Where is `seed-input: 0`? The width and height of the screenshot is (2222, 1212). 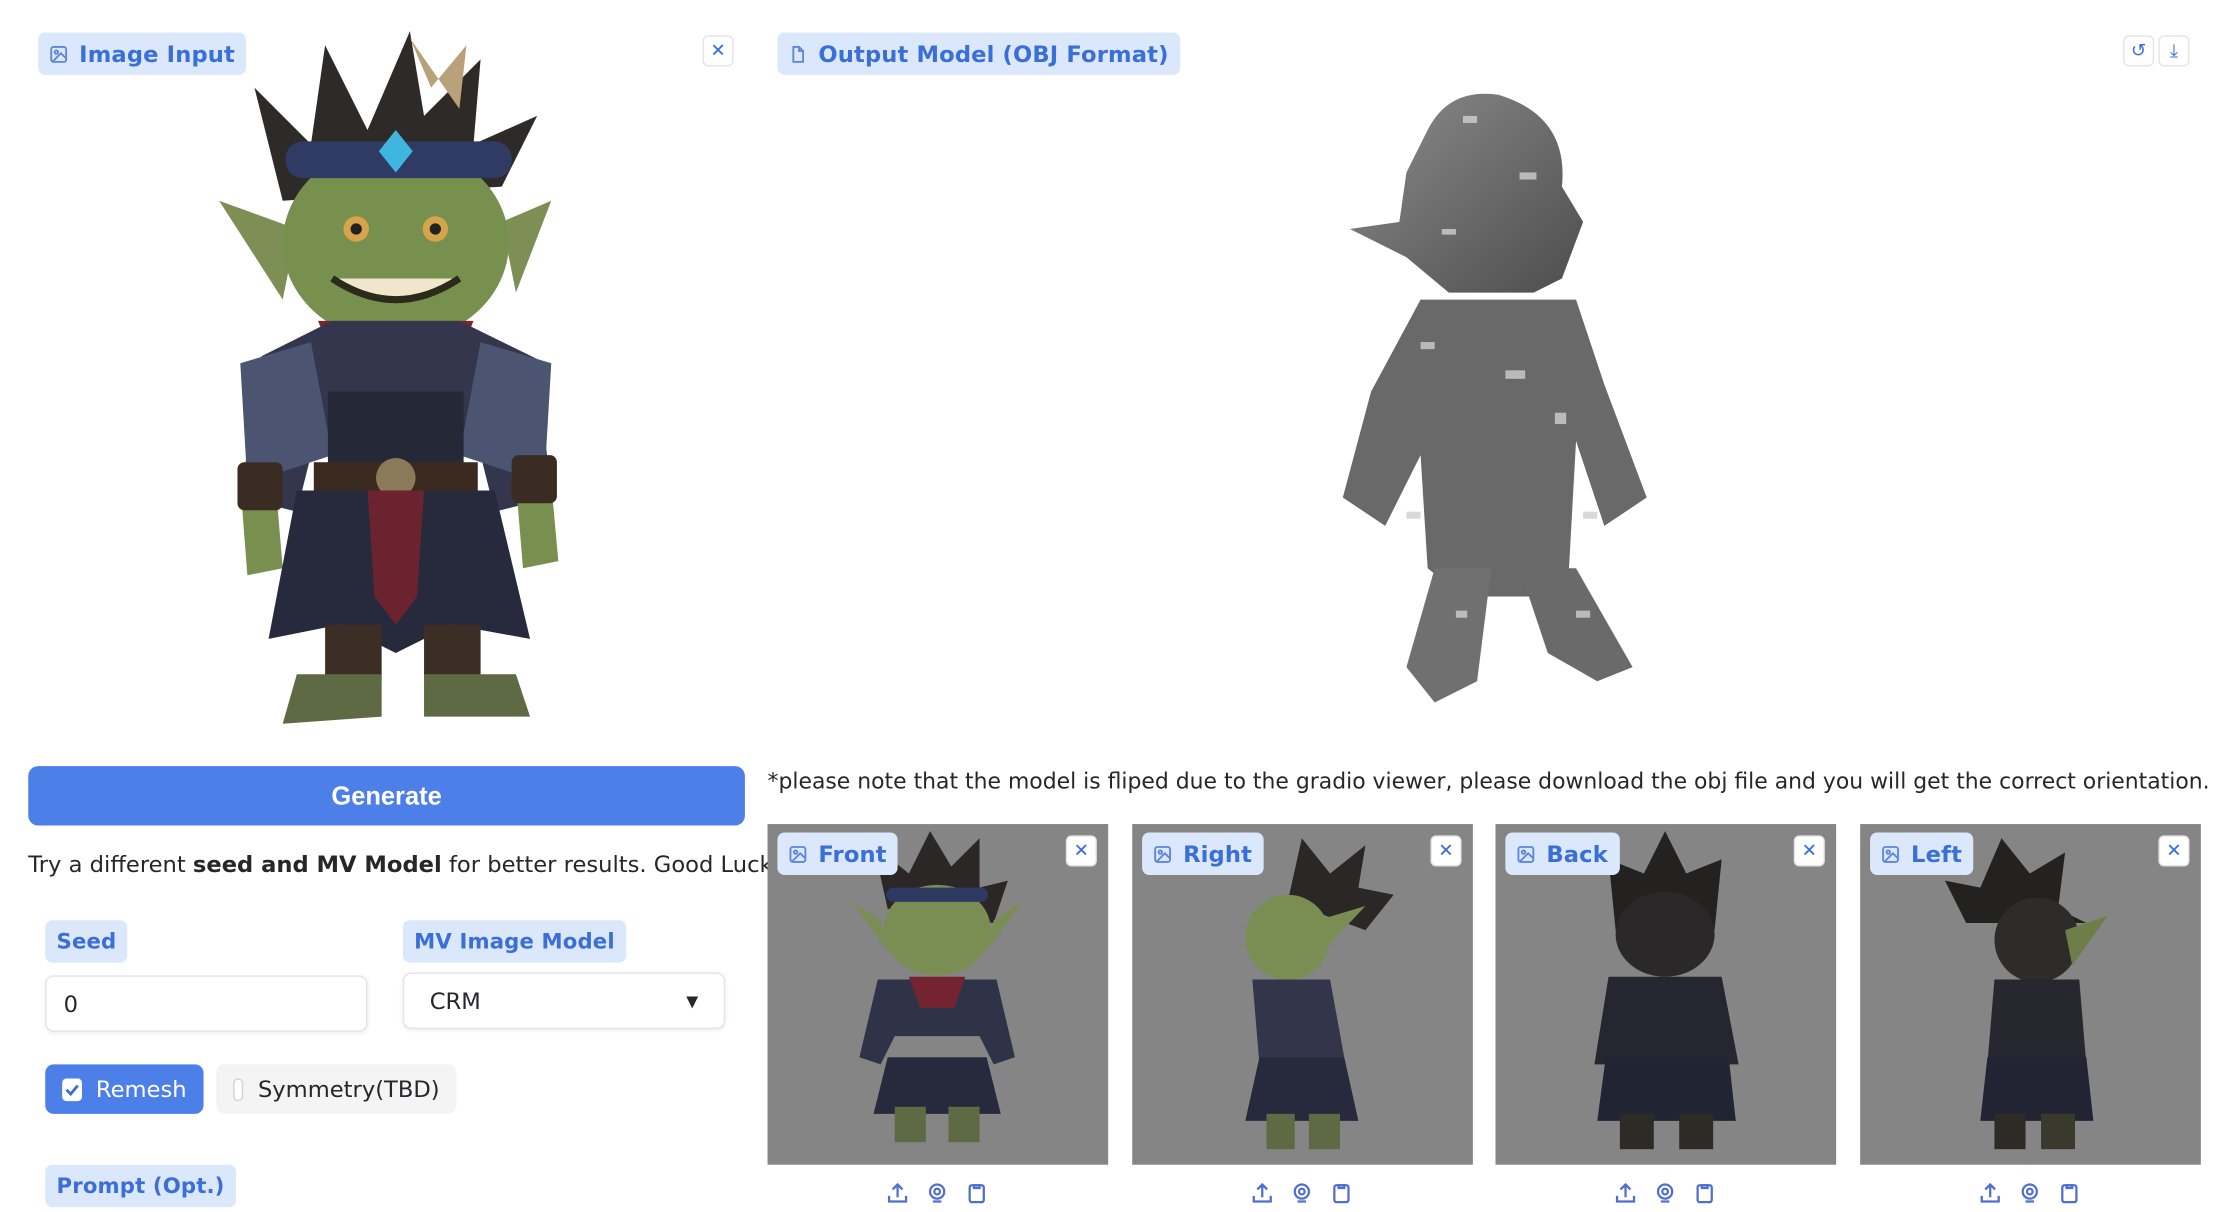 seed-input: 0 is located at coordinates (206, 1003).